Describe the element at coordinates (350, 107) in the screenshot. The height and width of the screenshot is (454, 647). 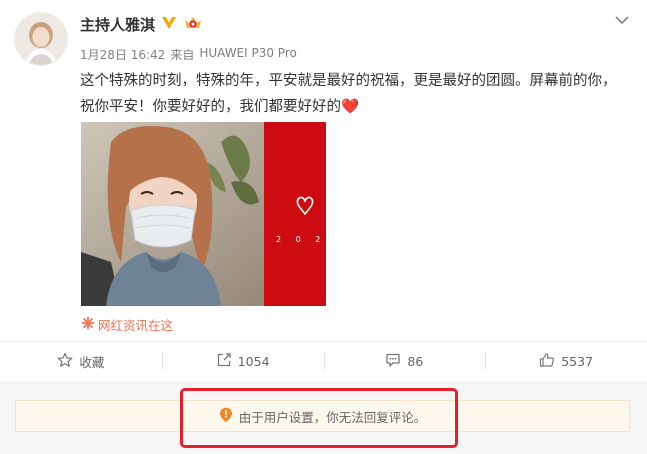
I see `heart-emoji-icon: ❤️` at that location.